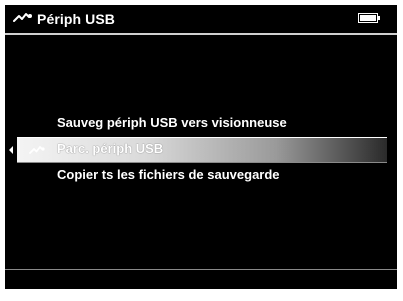 This screenshot has height=301, width=403. I want to click on menu-item-label: Sauveg périph USB vers visionneuse, so click(172, 122).